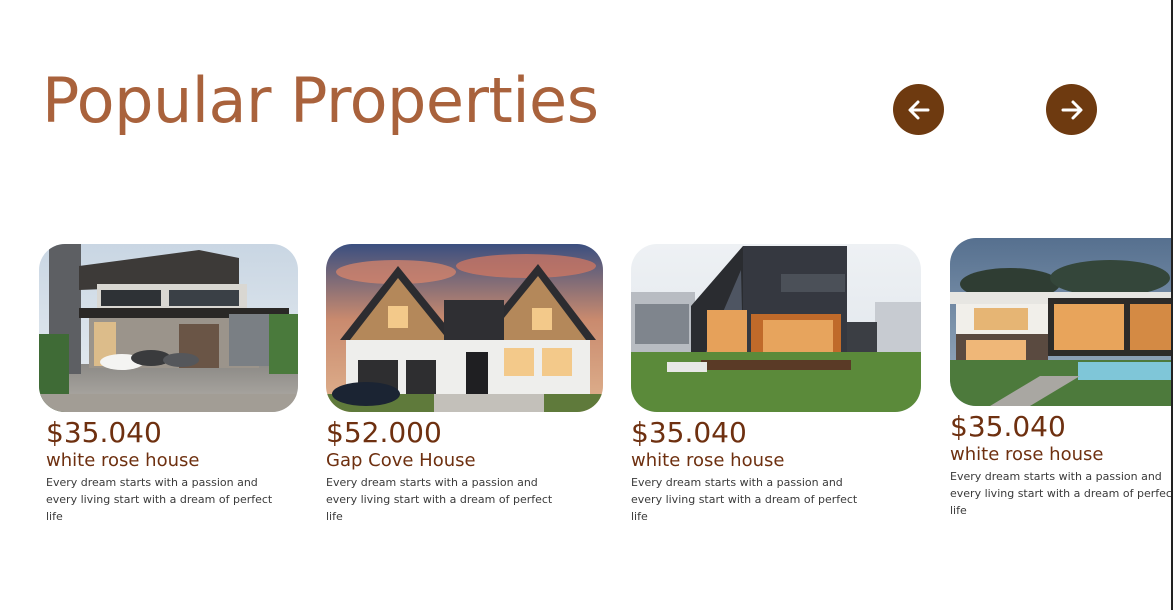  Describe the element at coordinates (320, 100) in the screenshot. I see `section-title: Popular Properties` at that location.